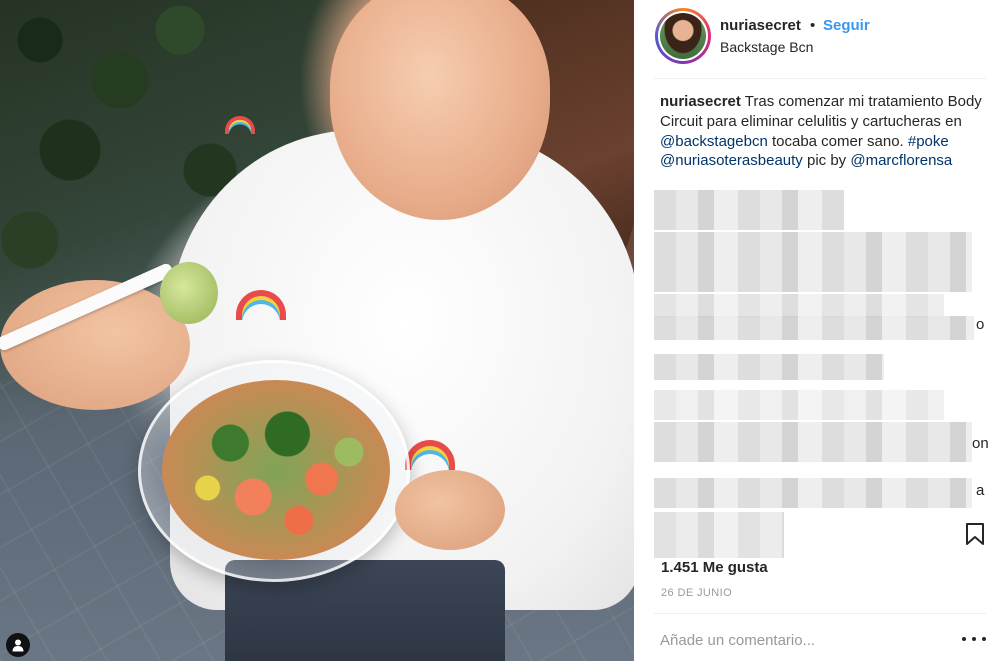 This screenshot has height=661, width=1000. Describe the element at coordinates (276, 470) in the screenshot. I see `photo-poke-food` at that location.